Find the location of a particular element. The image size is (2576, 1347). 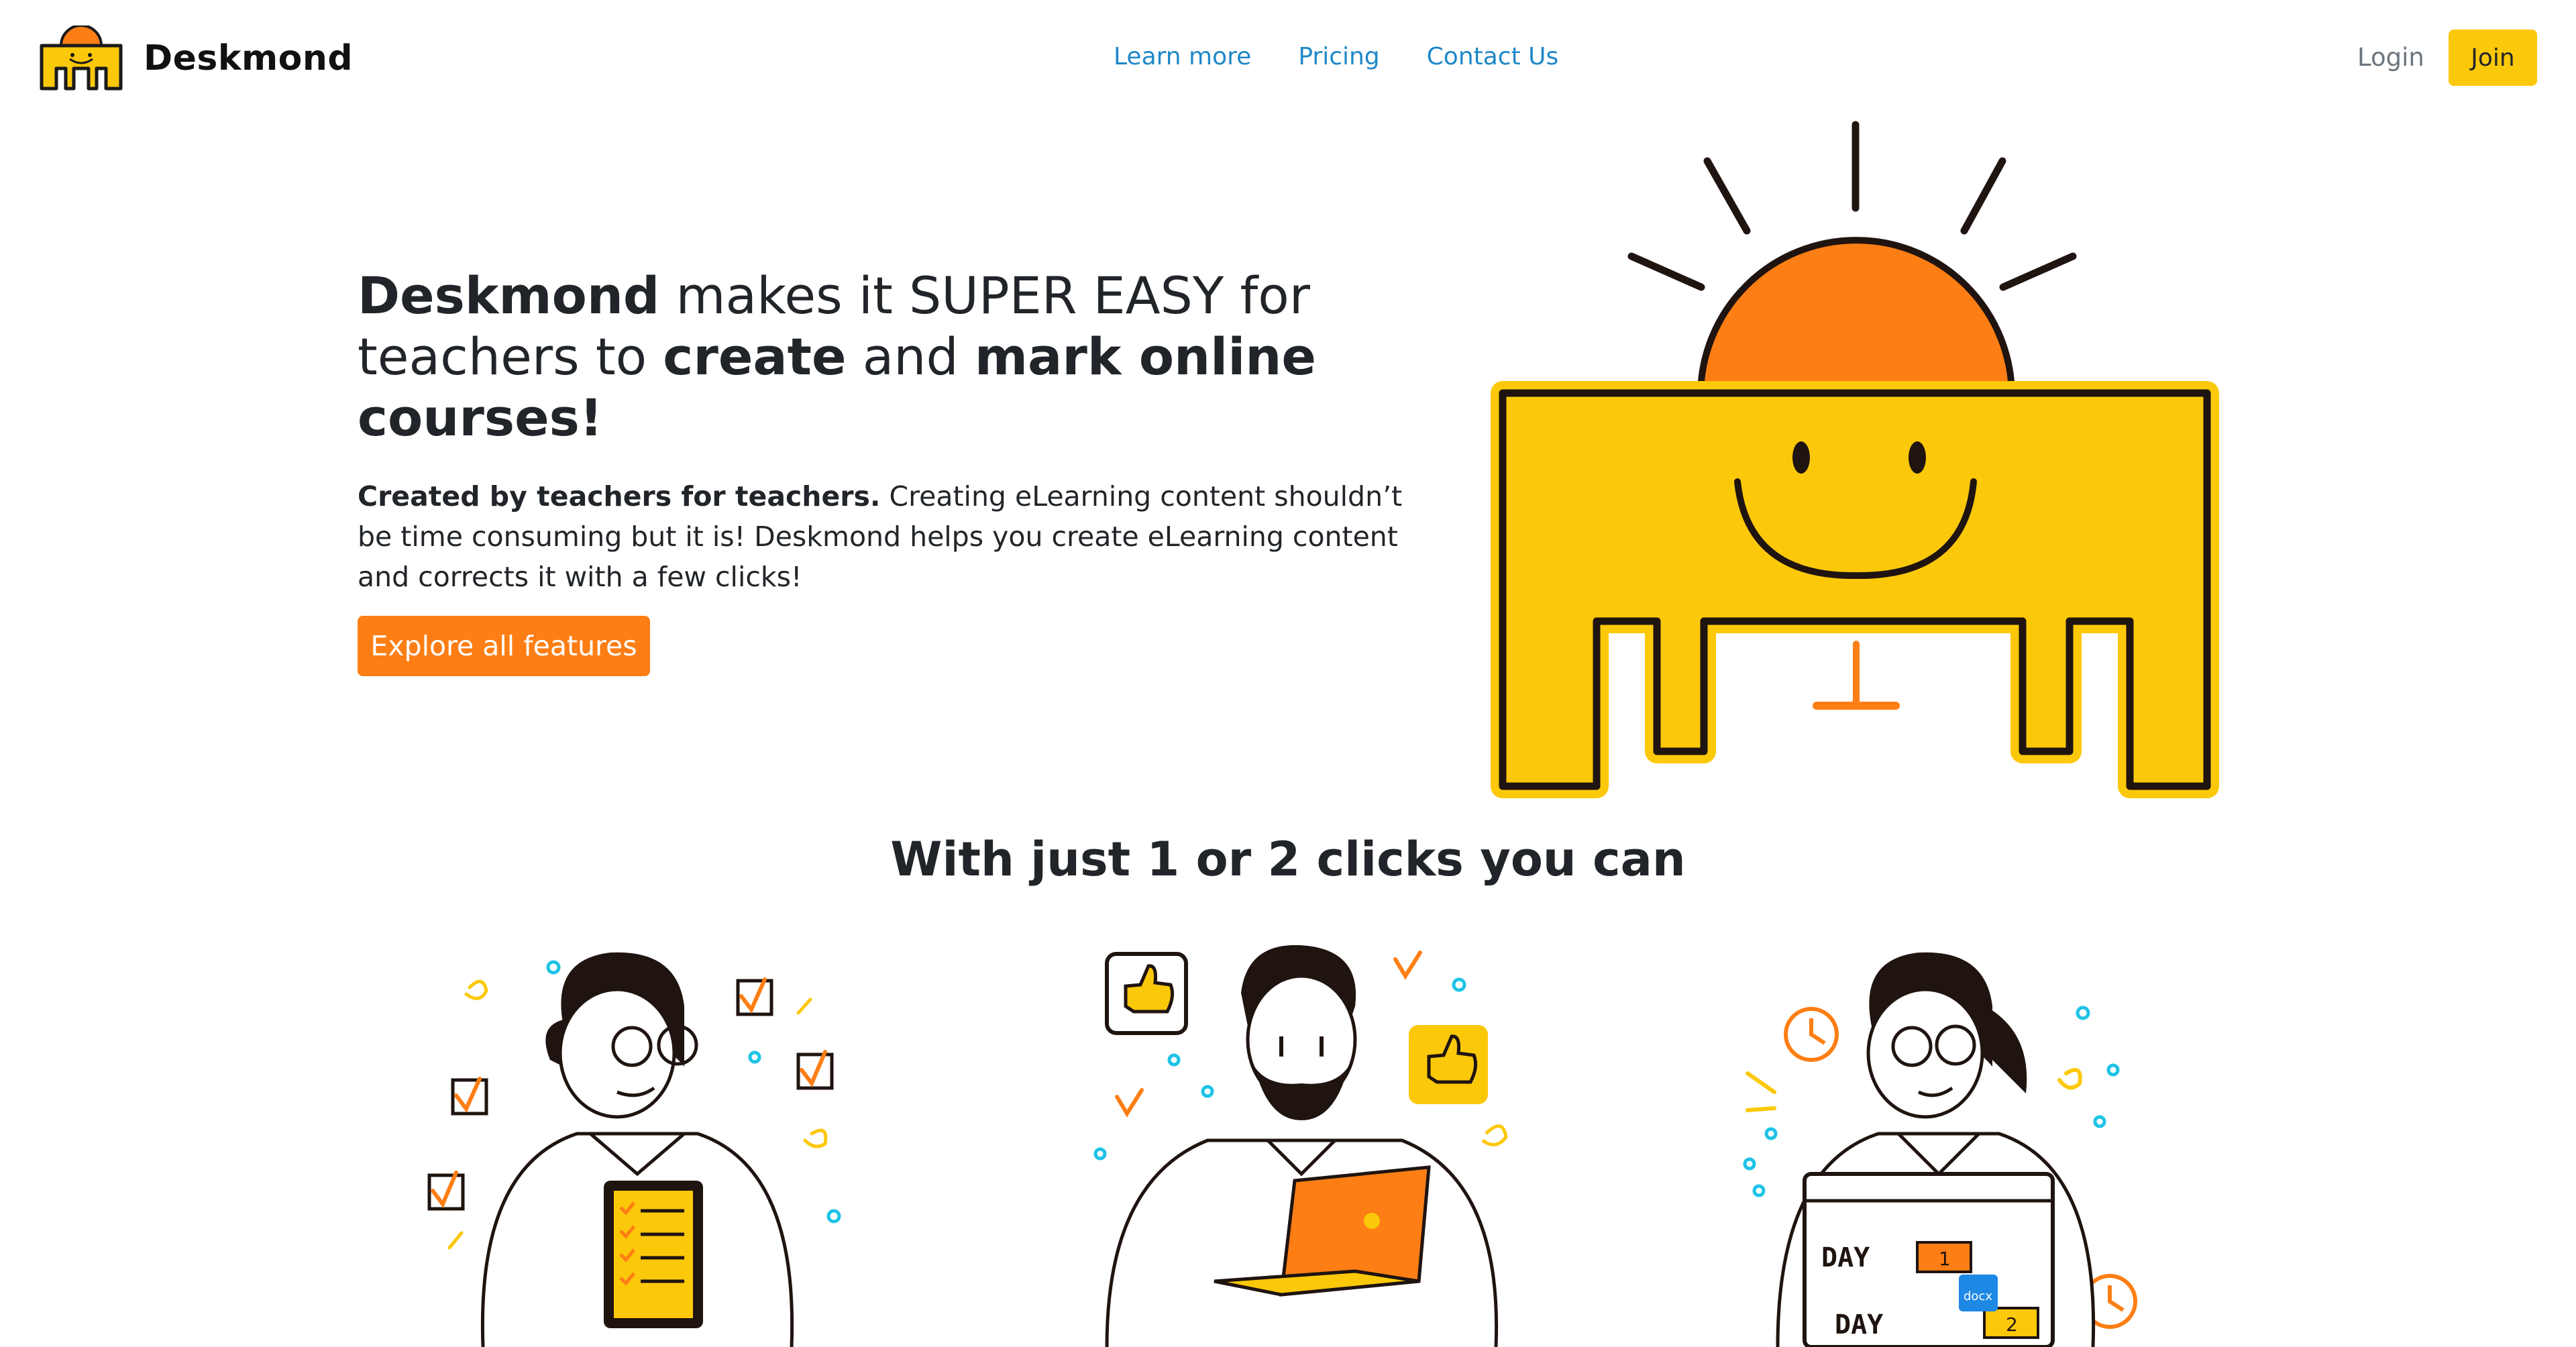

nav-link-pricing: Pricing is located at coordinates (1338, 56).